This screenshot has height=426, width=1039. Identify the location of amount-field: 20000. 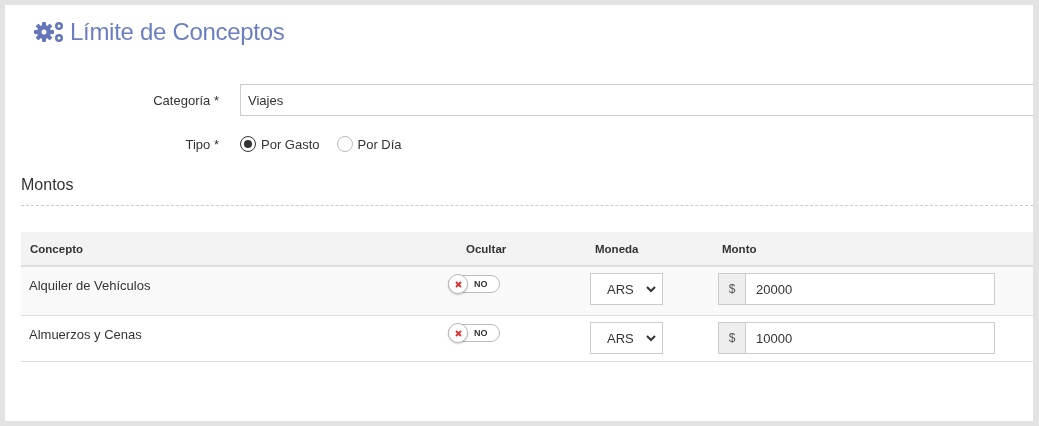
(870, 289).